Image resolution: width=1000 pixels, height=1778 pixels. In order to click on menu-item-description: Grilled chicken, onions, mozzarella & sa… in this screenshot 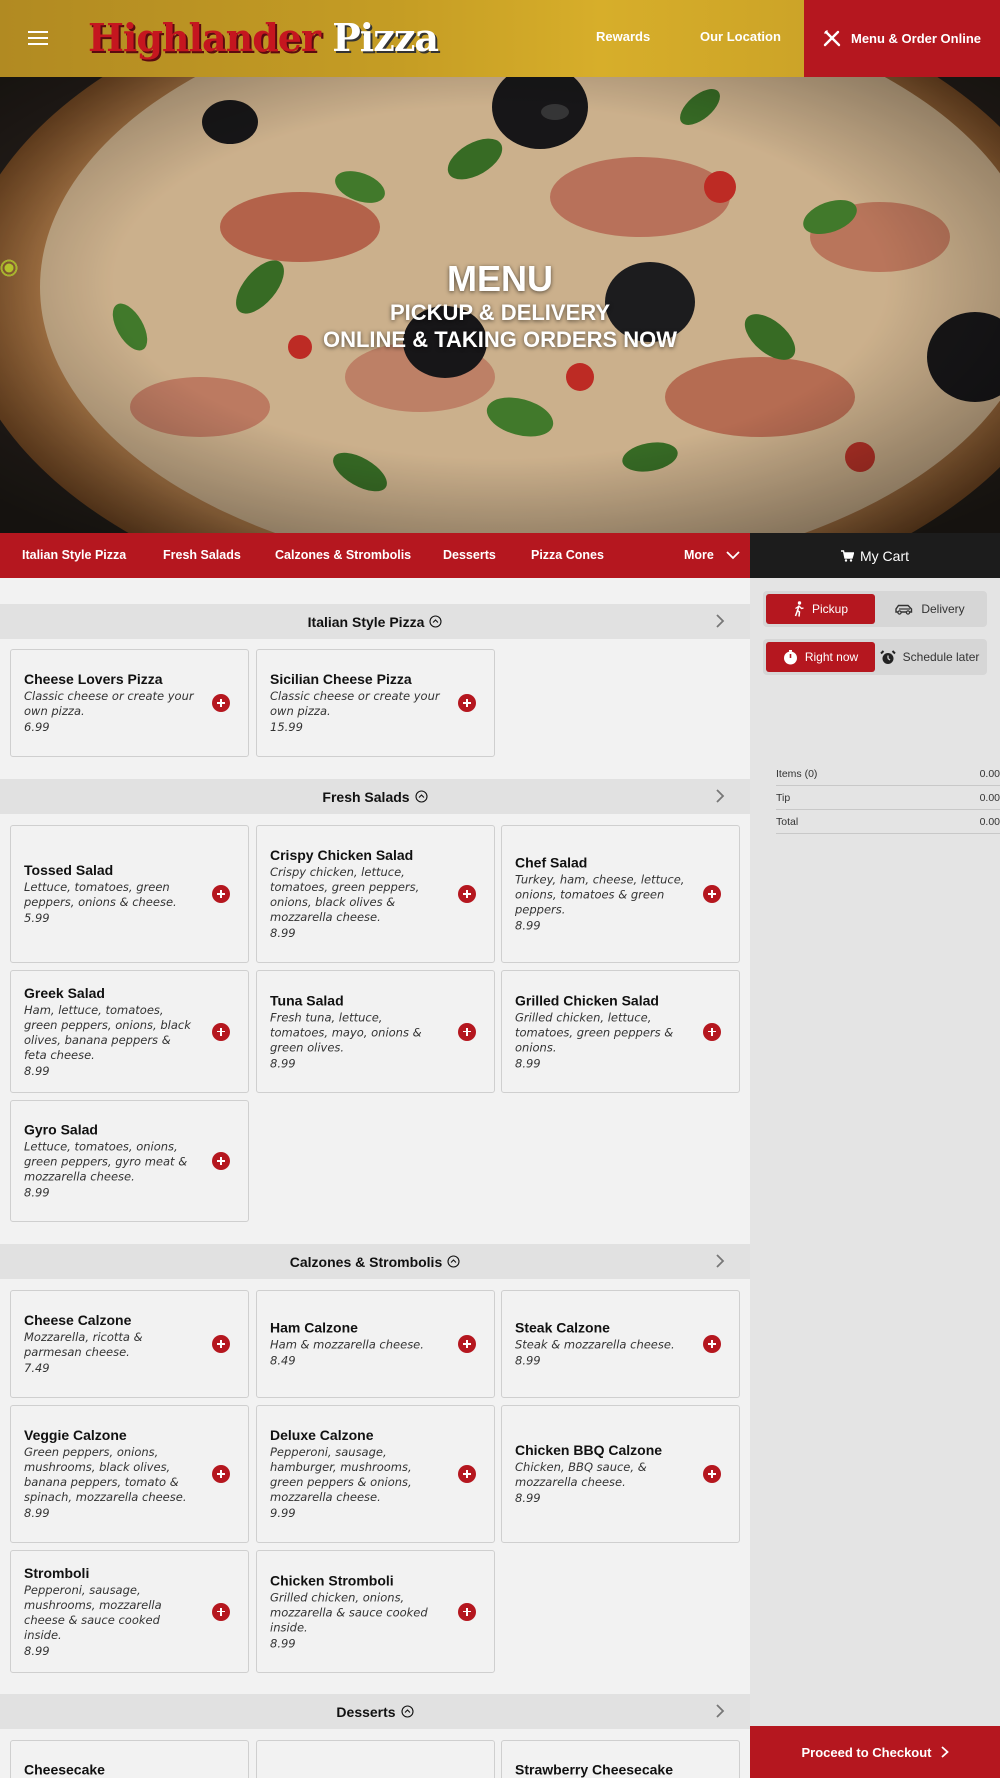, I will do `click(349, 1612)`.